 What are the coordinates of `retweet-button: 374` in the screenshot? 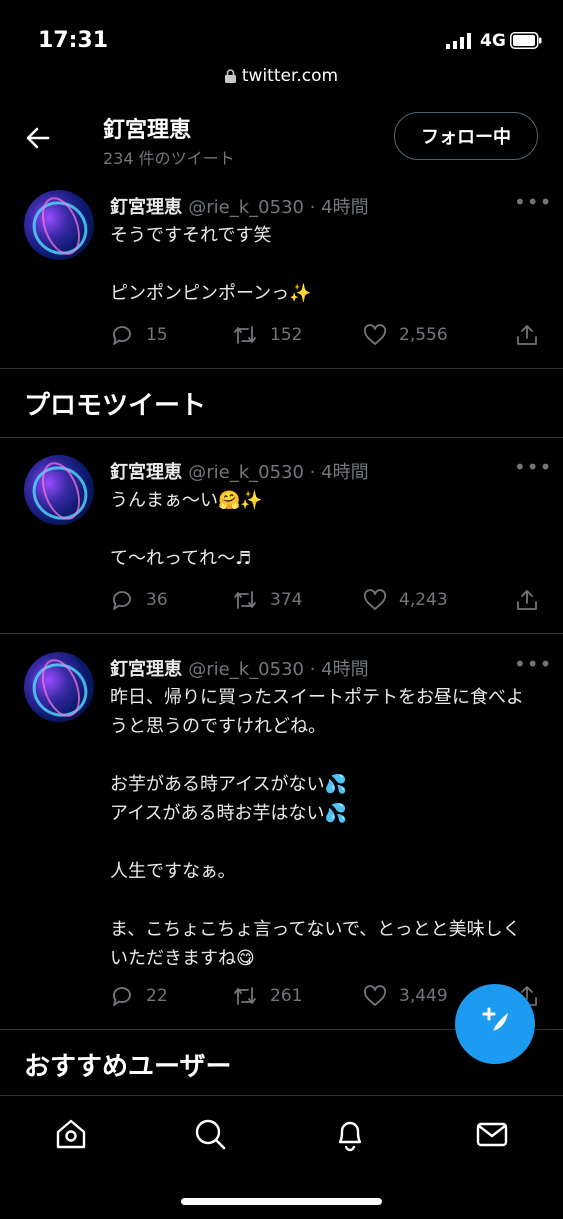 It's located at (267, 600).